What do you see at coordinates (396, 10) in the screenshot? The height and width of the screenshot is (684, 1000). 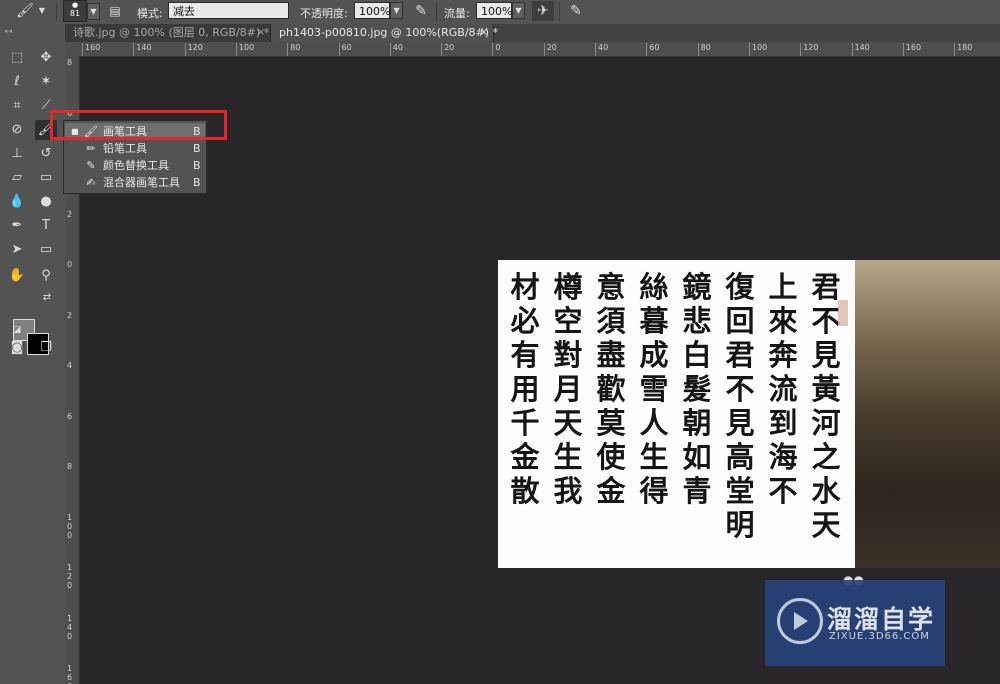 I see `opacity-dropdown: ▼` at bounding box center [396, 10].